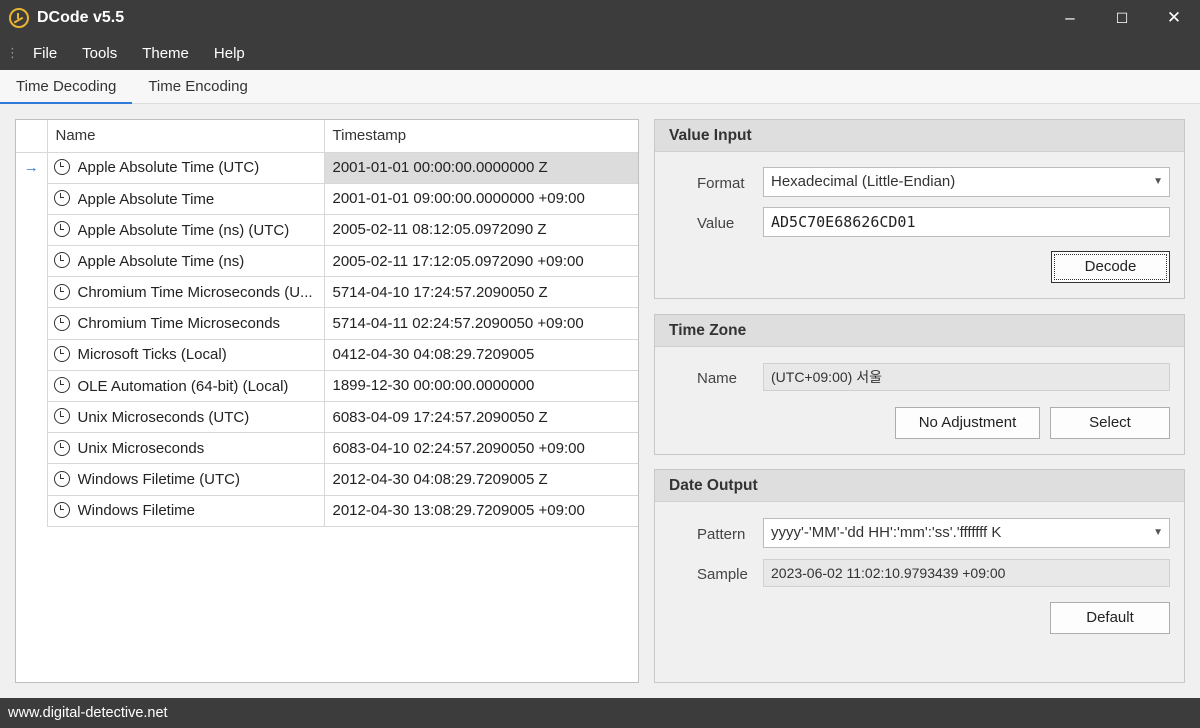  Describe the element at coordinates (481, 448) in the screenshot. I see `cell-timestamp: 6083-04-10 02:24:57.2090050 +09:00` at that location.